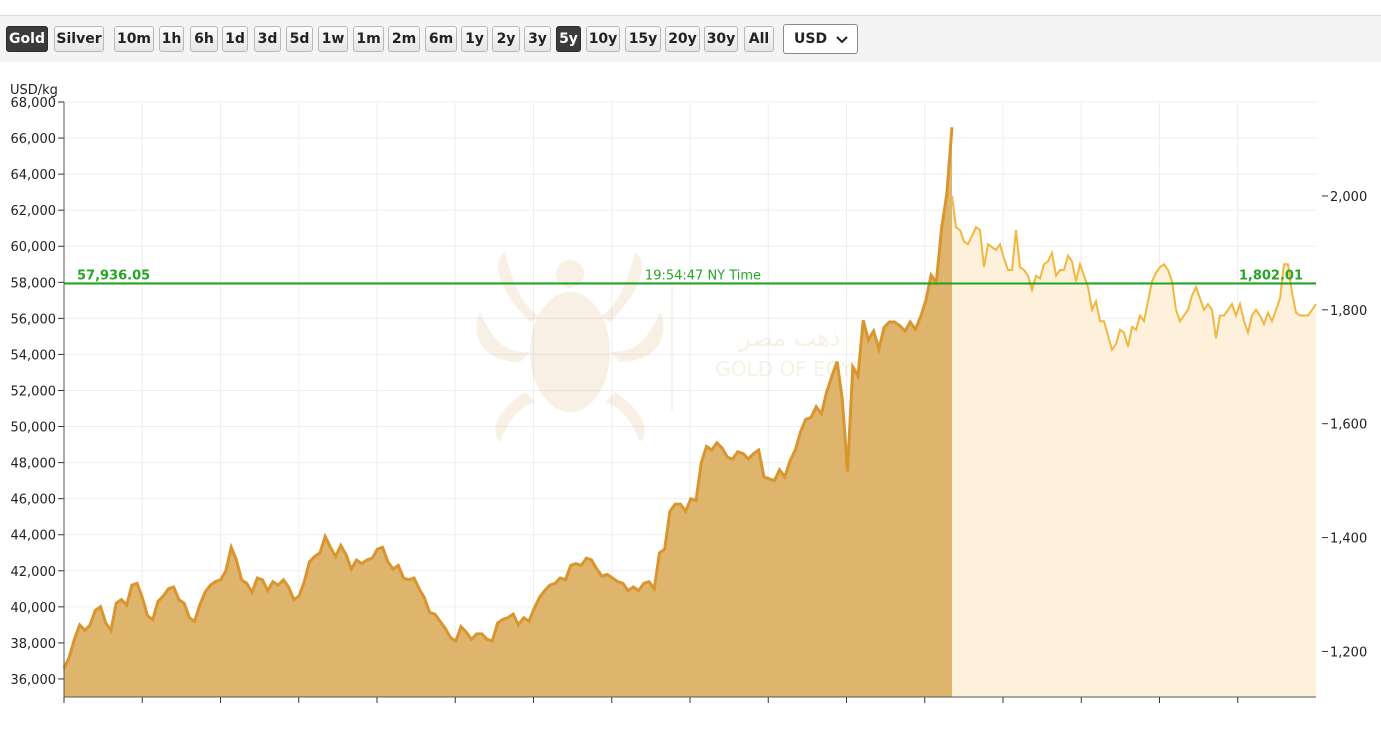 The image size is (1381, 749). Describe the element at coordinates (34, 464) in the screenshot. I see `y-tick-label-left: 48,000` at that location.